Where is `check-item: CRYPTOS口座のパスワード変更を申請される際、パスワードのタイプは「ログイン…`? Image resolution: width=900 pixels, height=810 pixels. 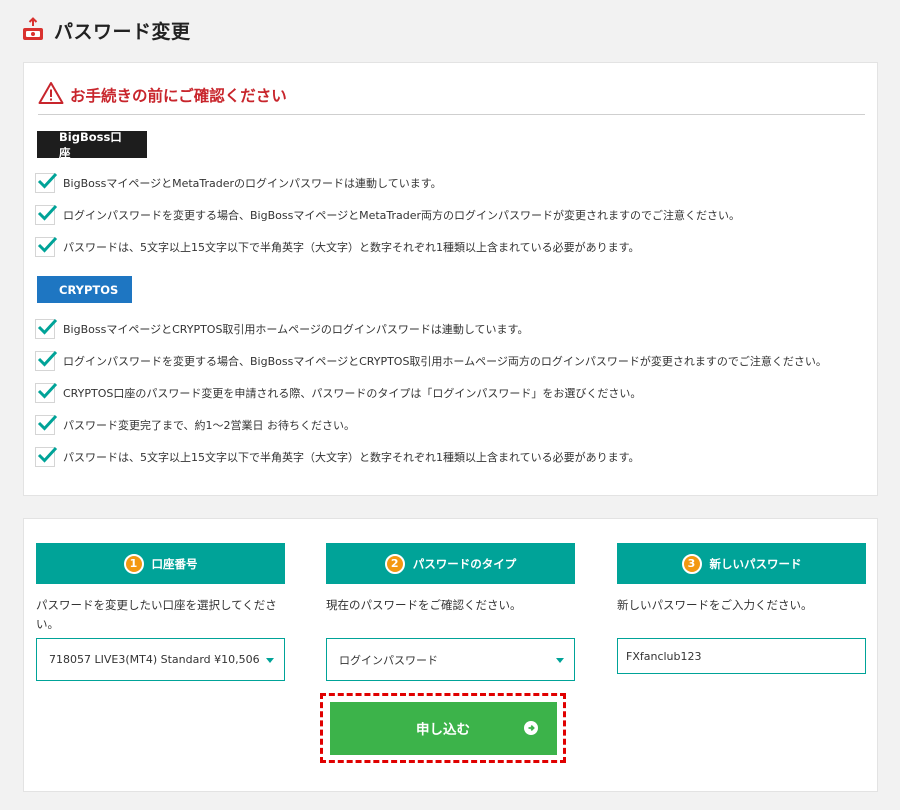
check-item: CRYPTOS口座のパスワード変更を申請される際、パスワードのタイプは「ログイン… is located at coordinates (431, 393).